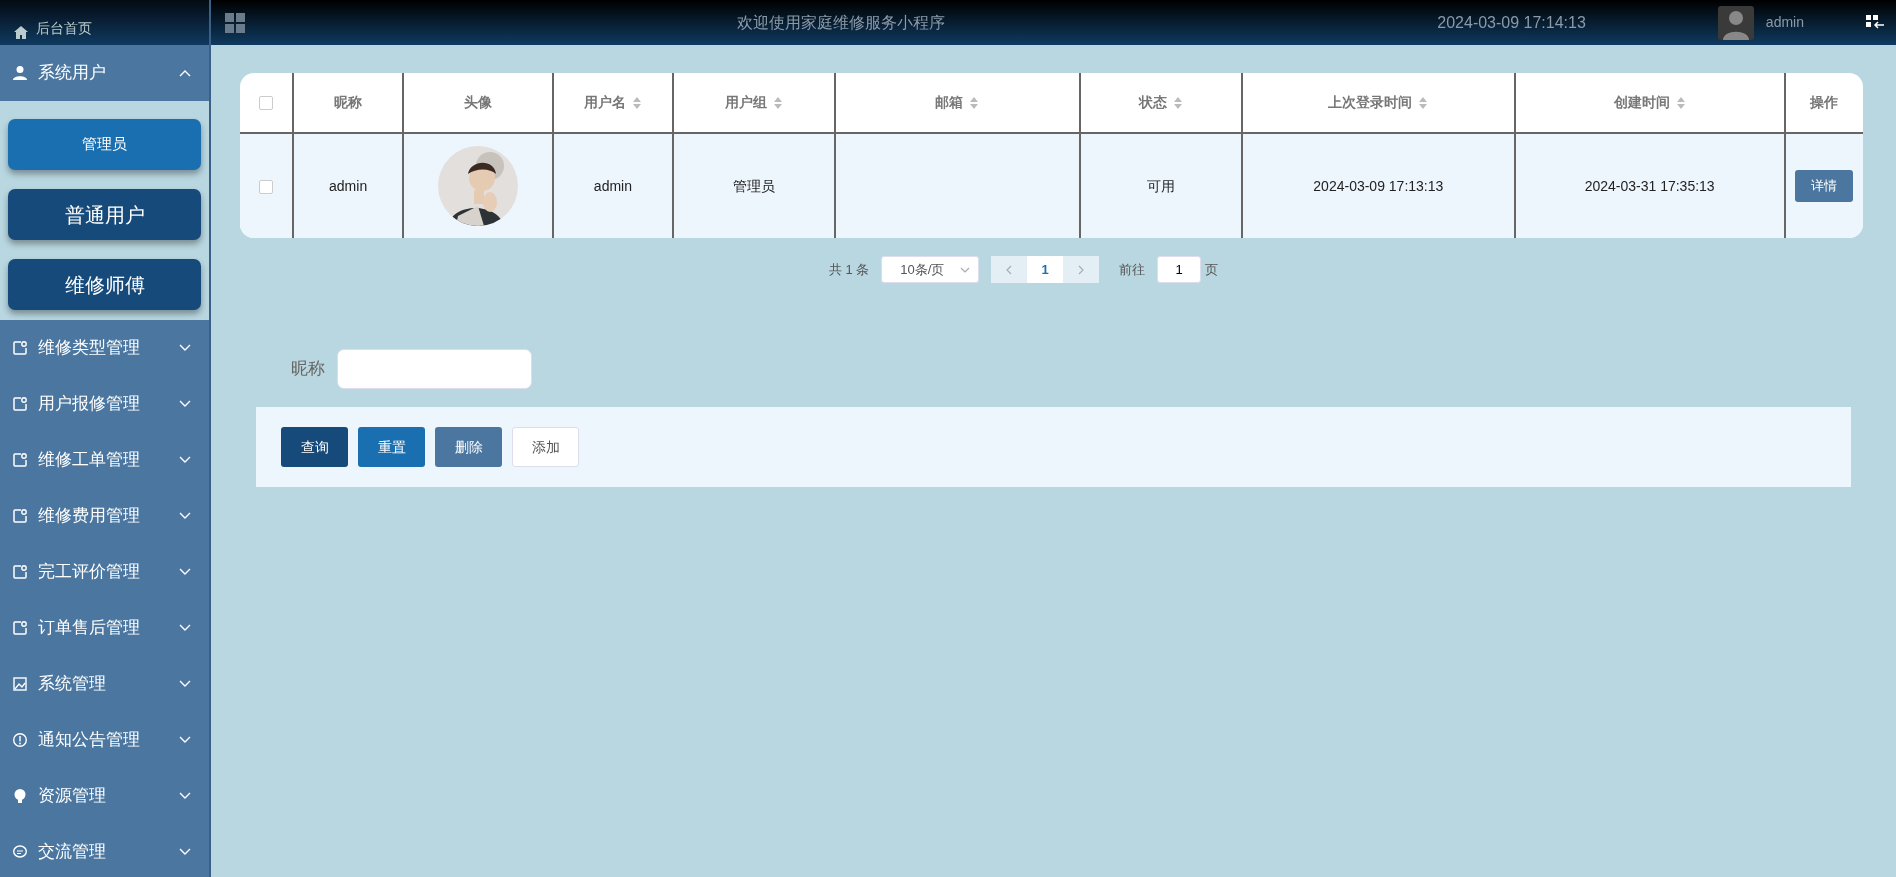 The width and height of the screenshot is (1896, 877). What do you see at coordinates (104, 348) in the screenshot?
I see `menu-item: 维修类型管理` at bounding box center [104, 348].